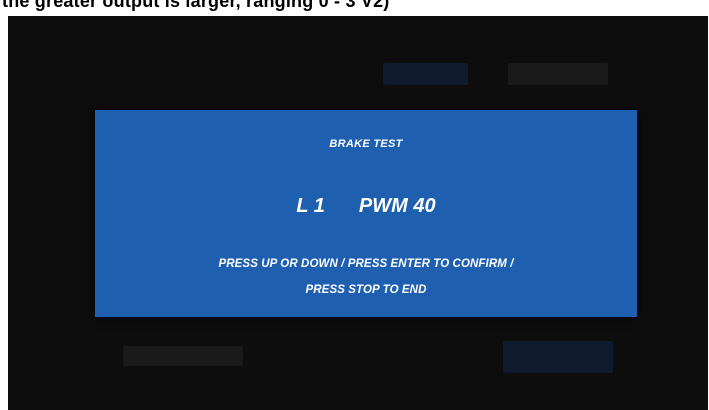 The height and width of the screenshot is (410, 709). I want to click on dialog-title: BRAKE TEST, so click(366, 144).